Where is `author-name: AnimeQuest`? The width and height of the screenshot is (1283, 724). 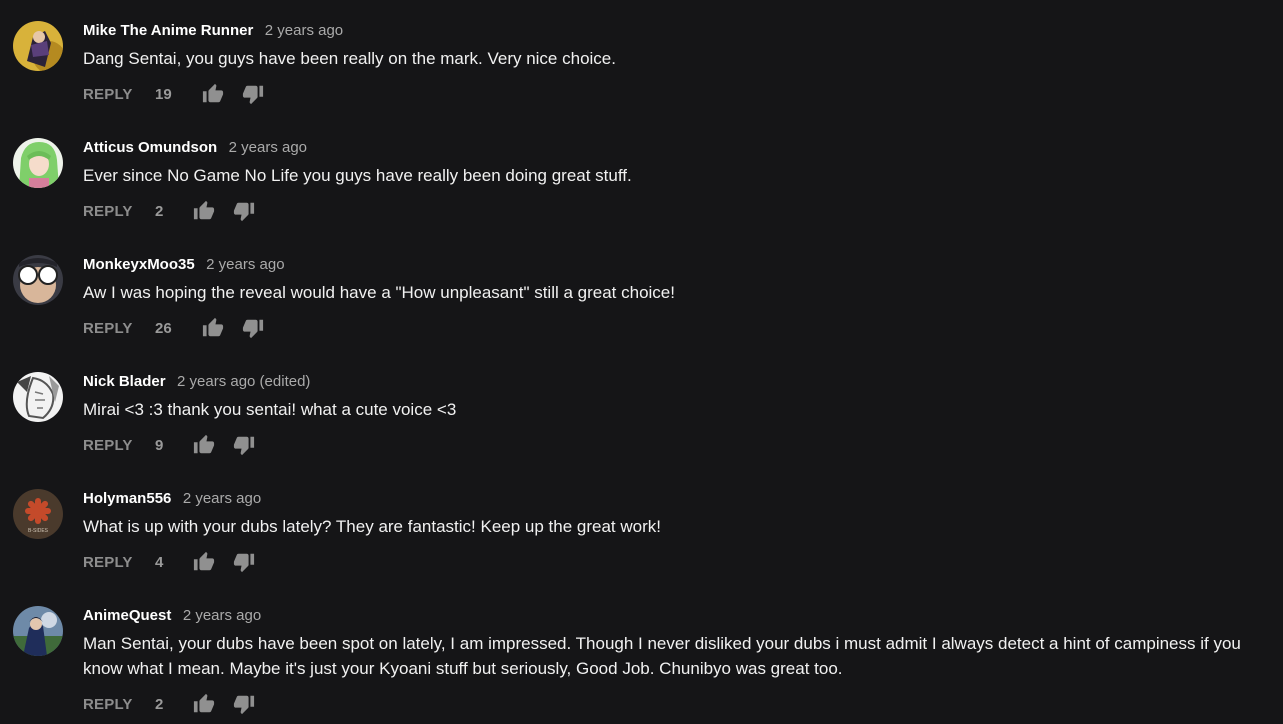
author-name: AnimeQuest is located at coordinates (127, 615).